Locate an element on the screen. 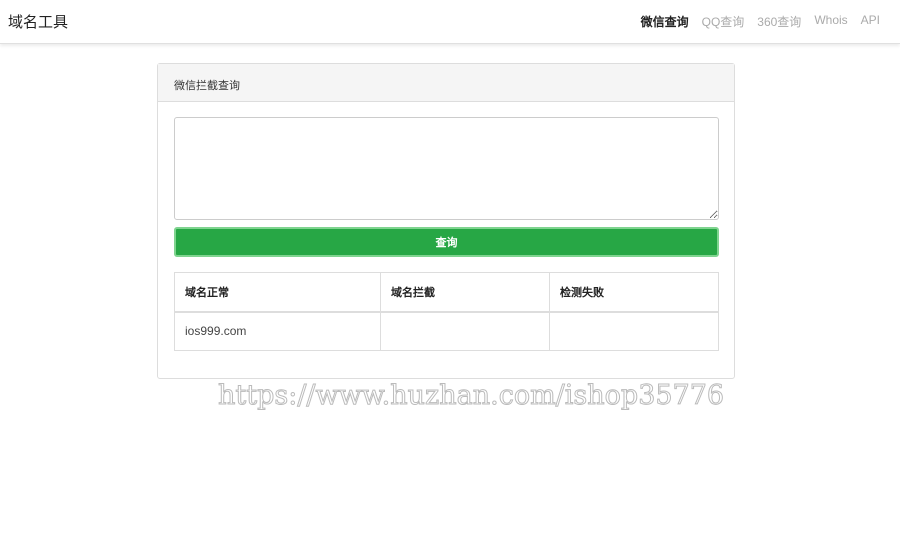 This screenshot has height=539, width=900. nav-360: 360查询 is located at coordinates (779, 21).